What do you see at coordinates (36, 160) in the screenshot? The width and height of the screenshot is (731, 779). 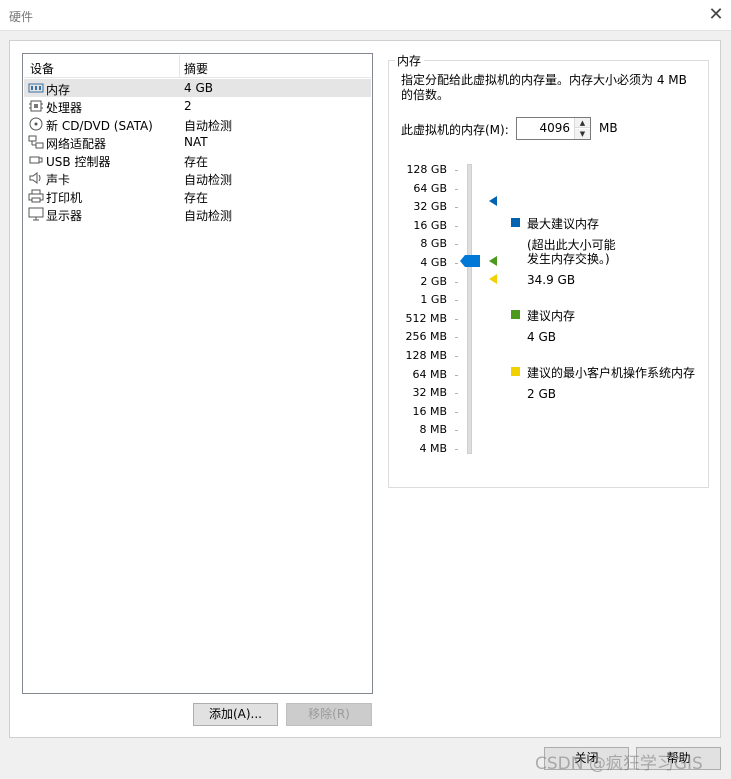 I see `usb-icon` at bounding box center [36, 160].